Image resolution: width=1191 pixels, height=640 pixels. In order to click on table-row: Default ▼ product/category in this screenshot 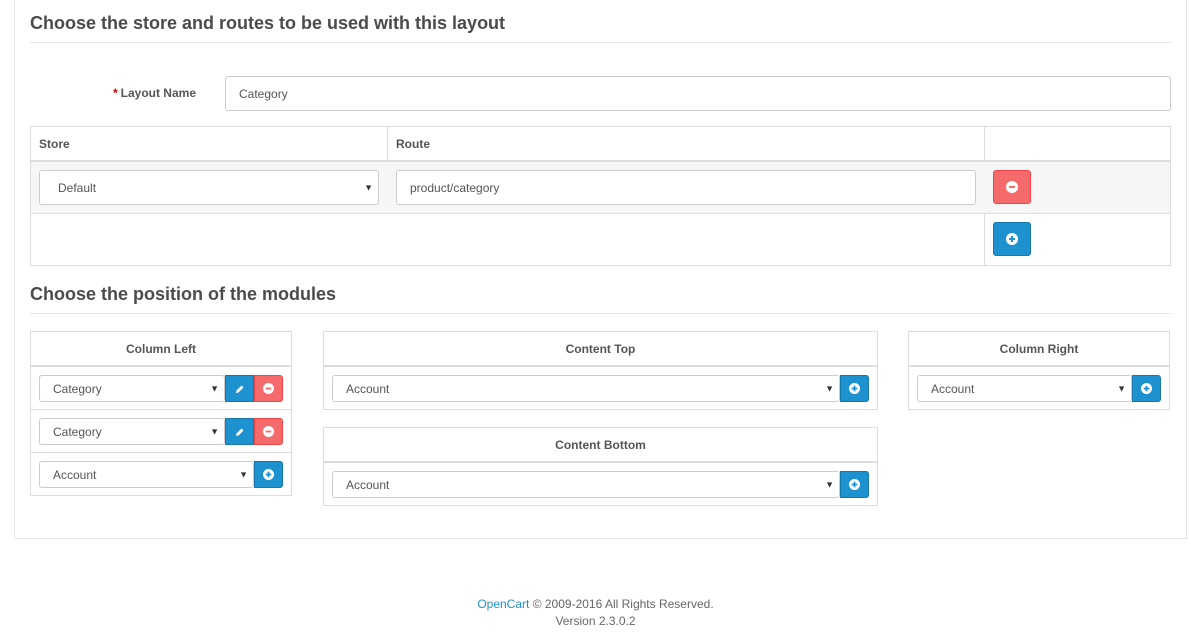, I will do `click(600, 188)`.